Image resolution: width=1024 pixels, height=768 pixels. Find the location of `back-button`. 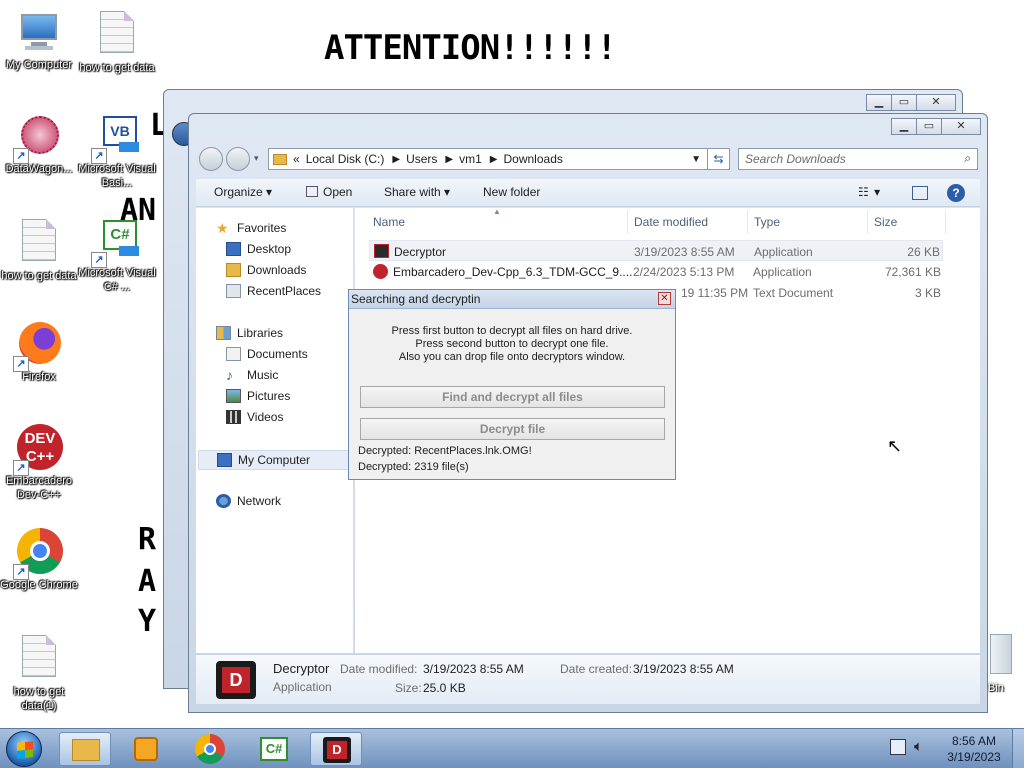

back-button is located at coordinates (211, 159).